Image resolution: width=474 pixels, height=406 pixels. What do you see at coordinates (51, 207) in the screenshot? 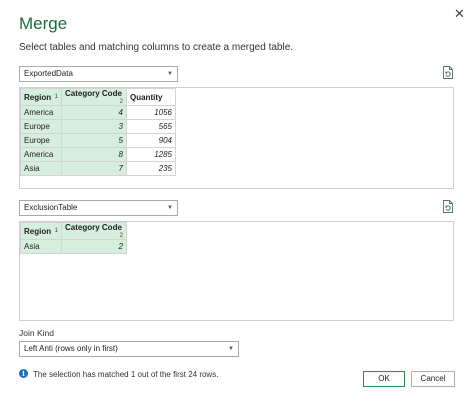
I see `second-table-selected: ExclusionTable` at bounding box center [51, 207].